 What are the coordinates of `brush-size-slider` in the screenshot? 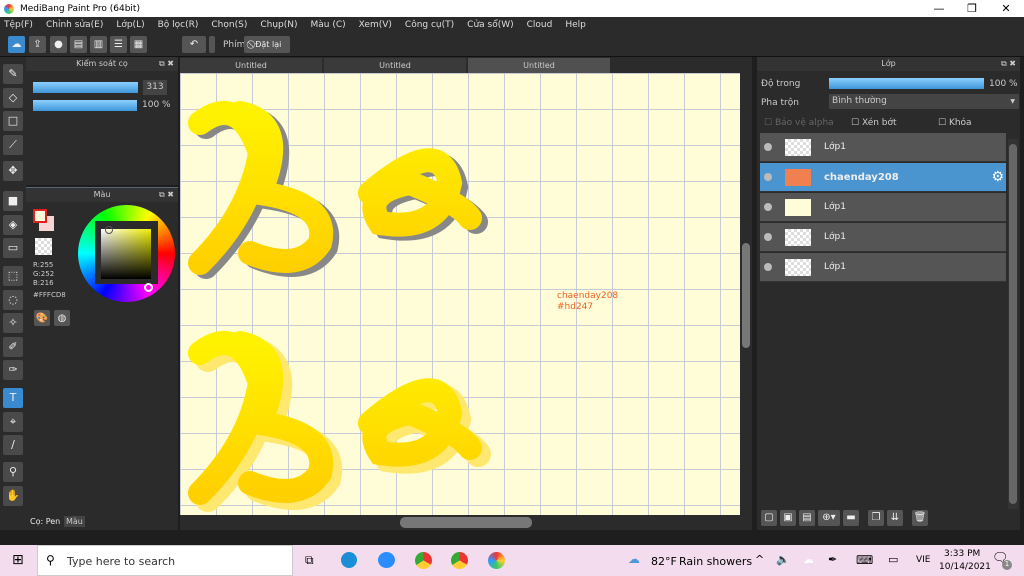 It's located at (85, 87).